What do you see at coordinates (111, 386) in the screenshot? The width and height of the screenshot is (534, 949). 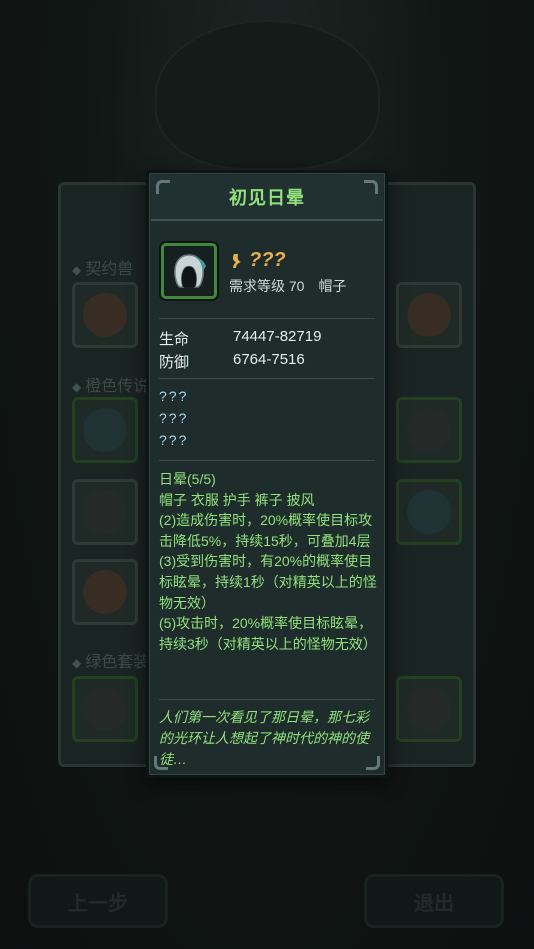 I see `section-label-orange: ◆ 橙色传说` at bounding box center [111, 386].